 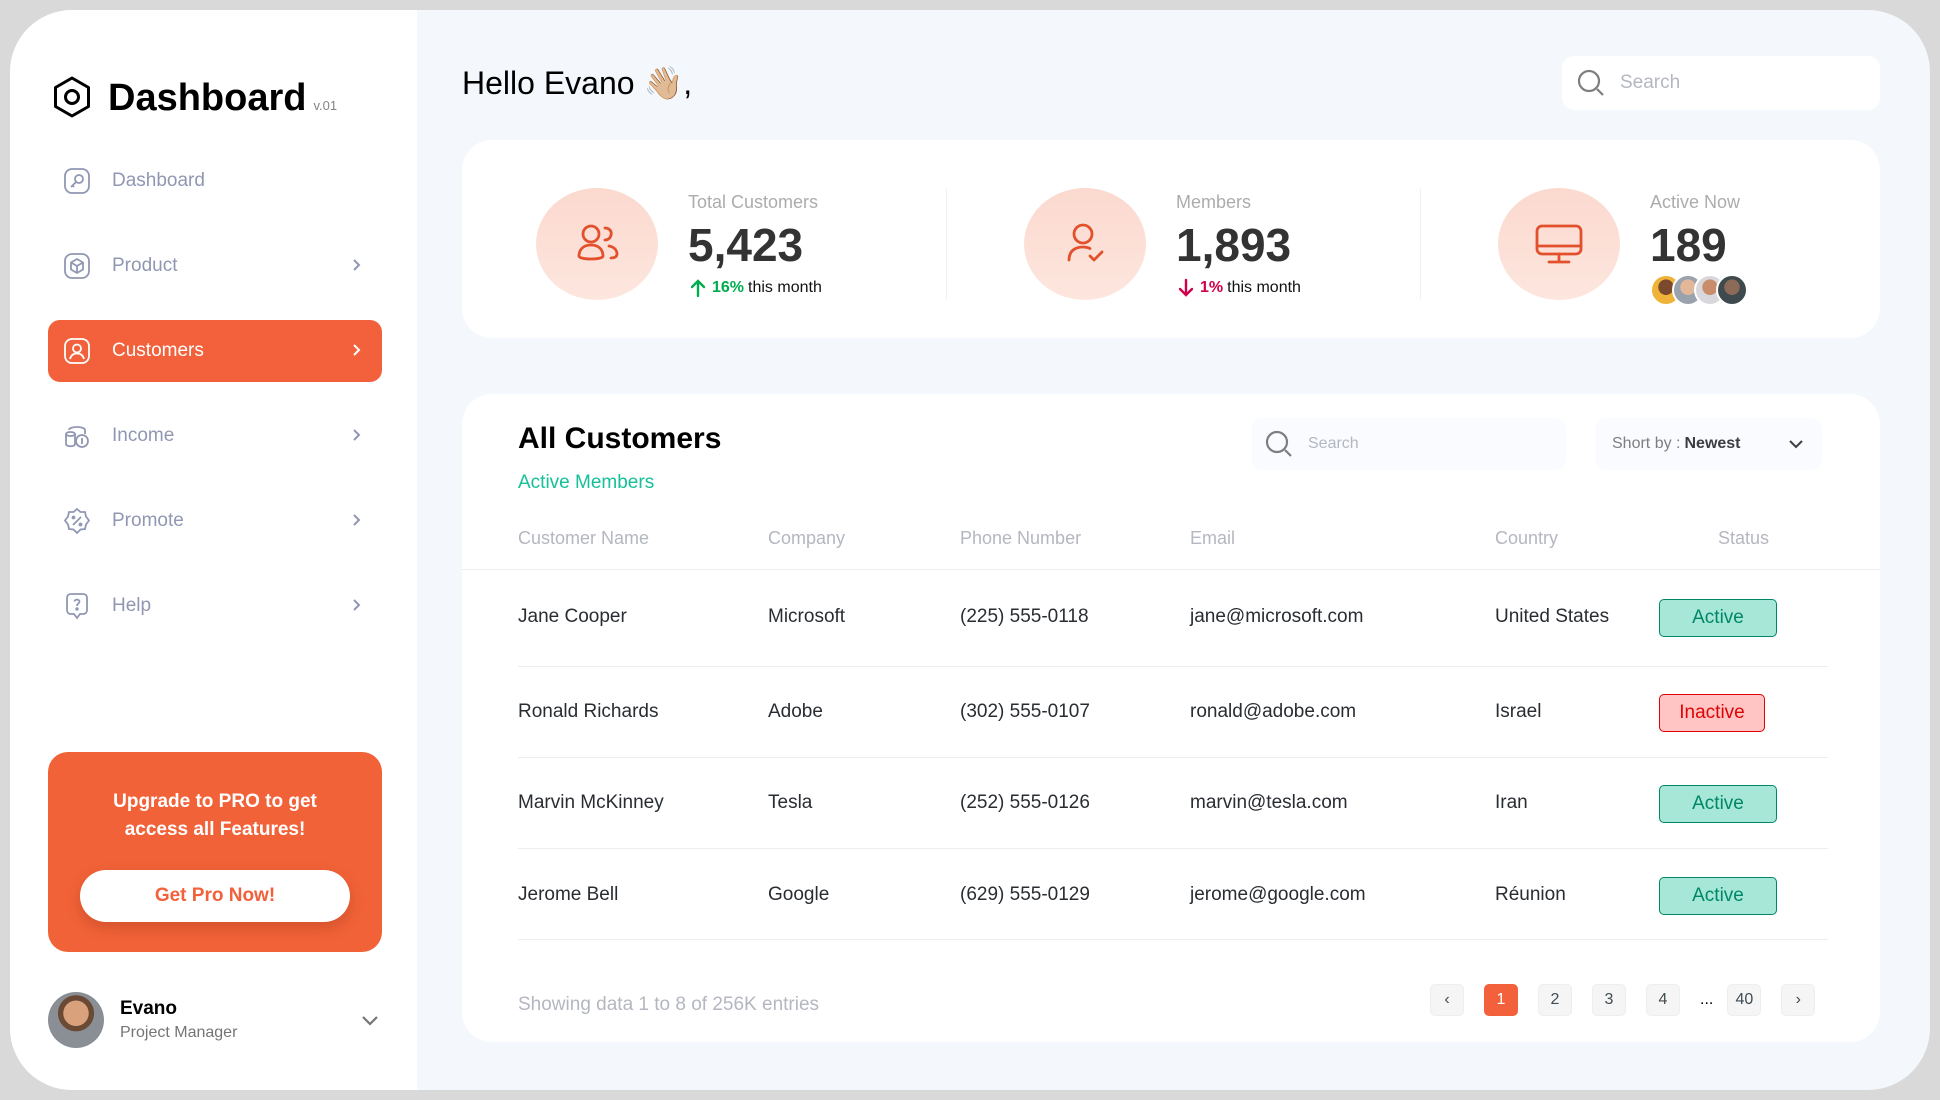 I want to click on cell-company: Microsoft, so click(x=807, y=616).